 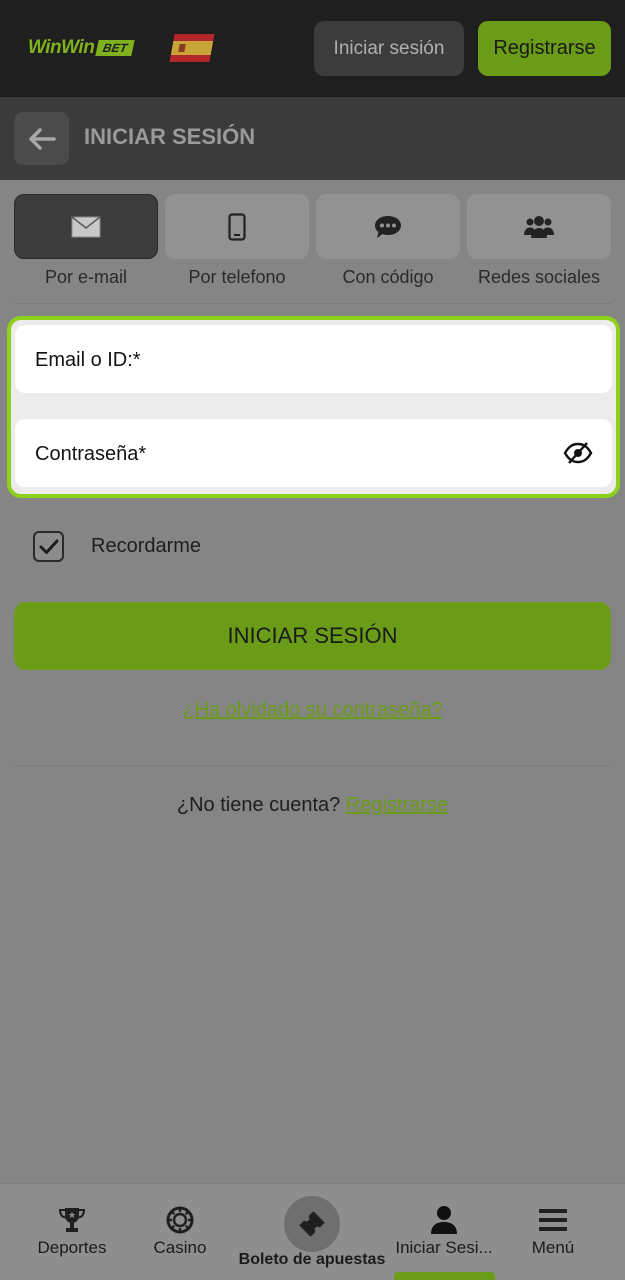 I want to click on password-visibility-toggle, so click(x=578, y=453).